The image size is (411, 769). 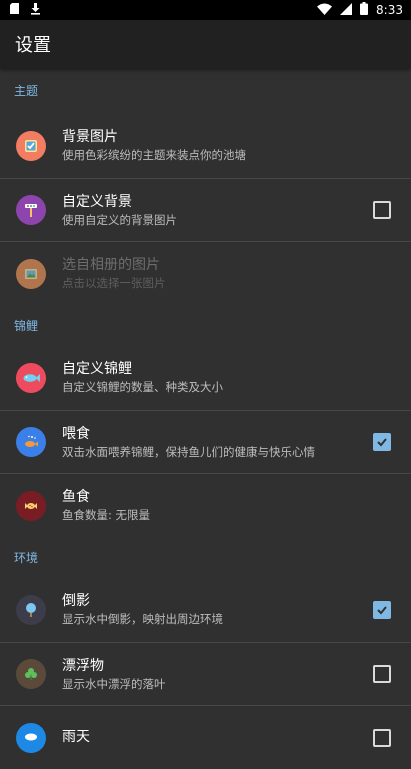 I want to click on setting-summary: 显示水中倒影，映射出周边环境, so click(x=142, y=619).